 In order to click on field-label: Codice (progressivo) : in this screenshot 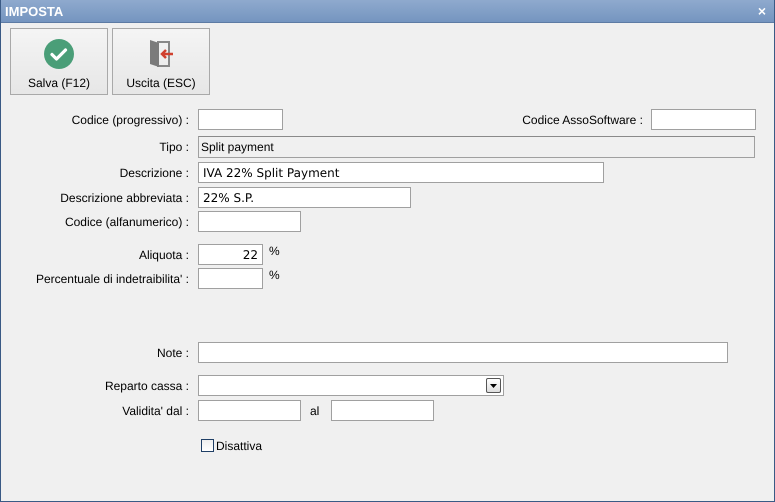, I will do `click(129, 119)`.